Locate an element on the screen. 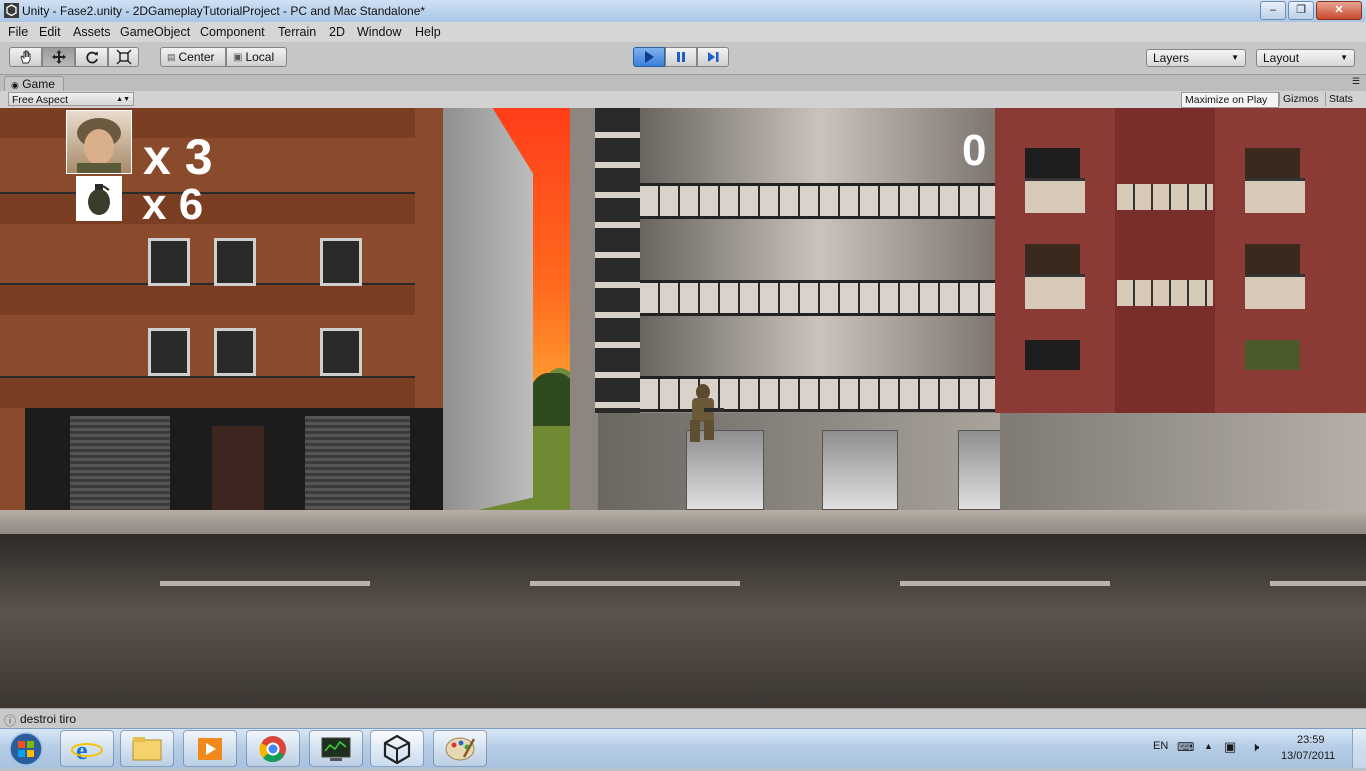  paint-palette-icon is located at coordinates (460, 749).